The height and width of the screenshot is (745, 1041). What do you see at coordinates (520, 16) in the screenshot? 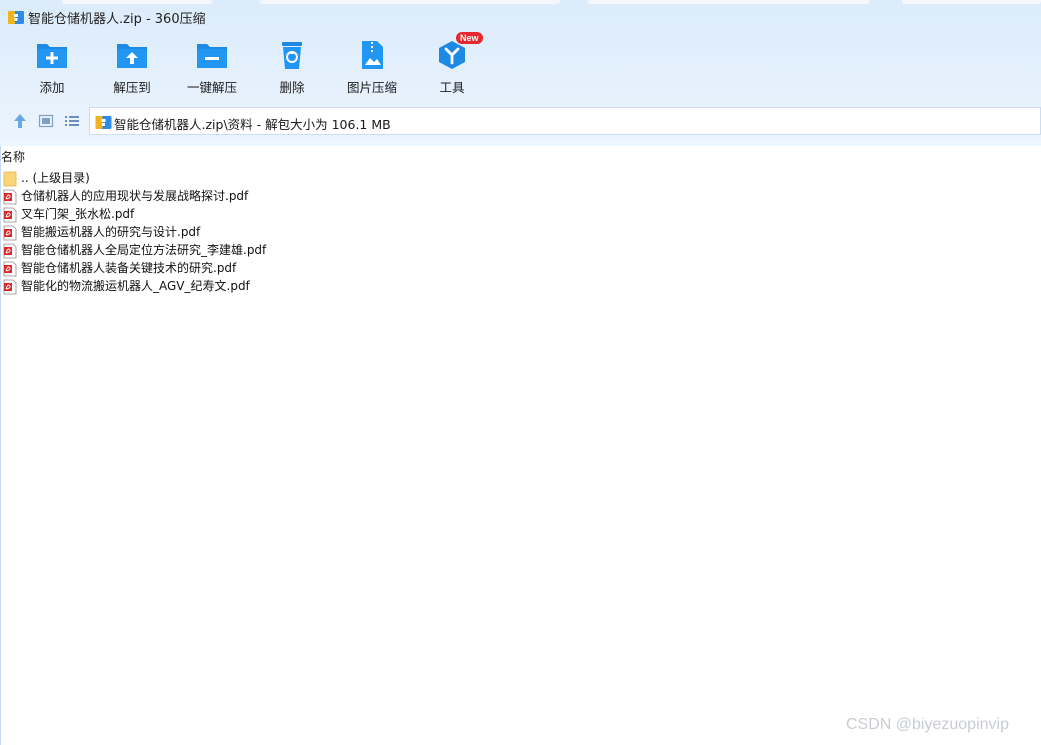
I see `title-bar: 智能仓储机器人.zip - 360压缩` at bounding box center [520, 16].